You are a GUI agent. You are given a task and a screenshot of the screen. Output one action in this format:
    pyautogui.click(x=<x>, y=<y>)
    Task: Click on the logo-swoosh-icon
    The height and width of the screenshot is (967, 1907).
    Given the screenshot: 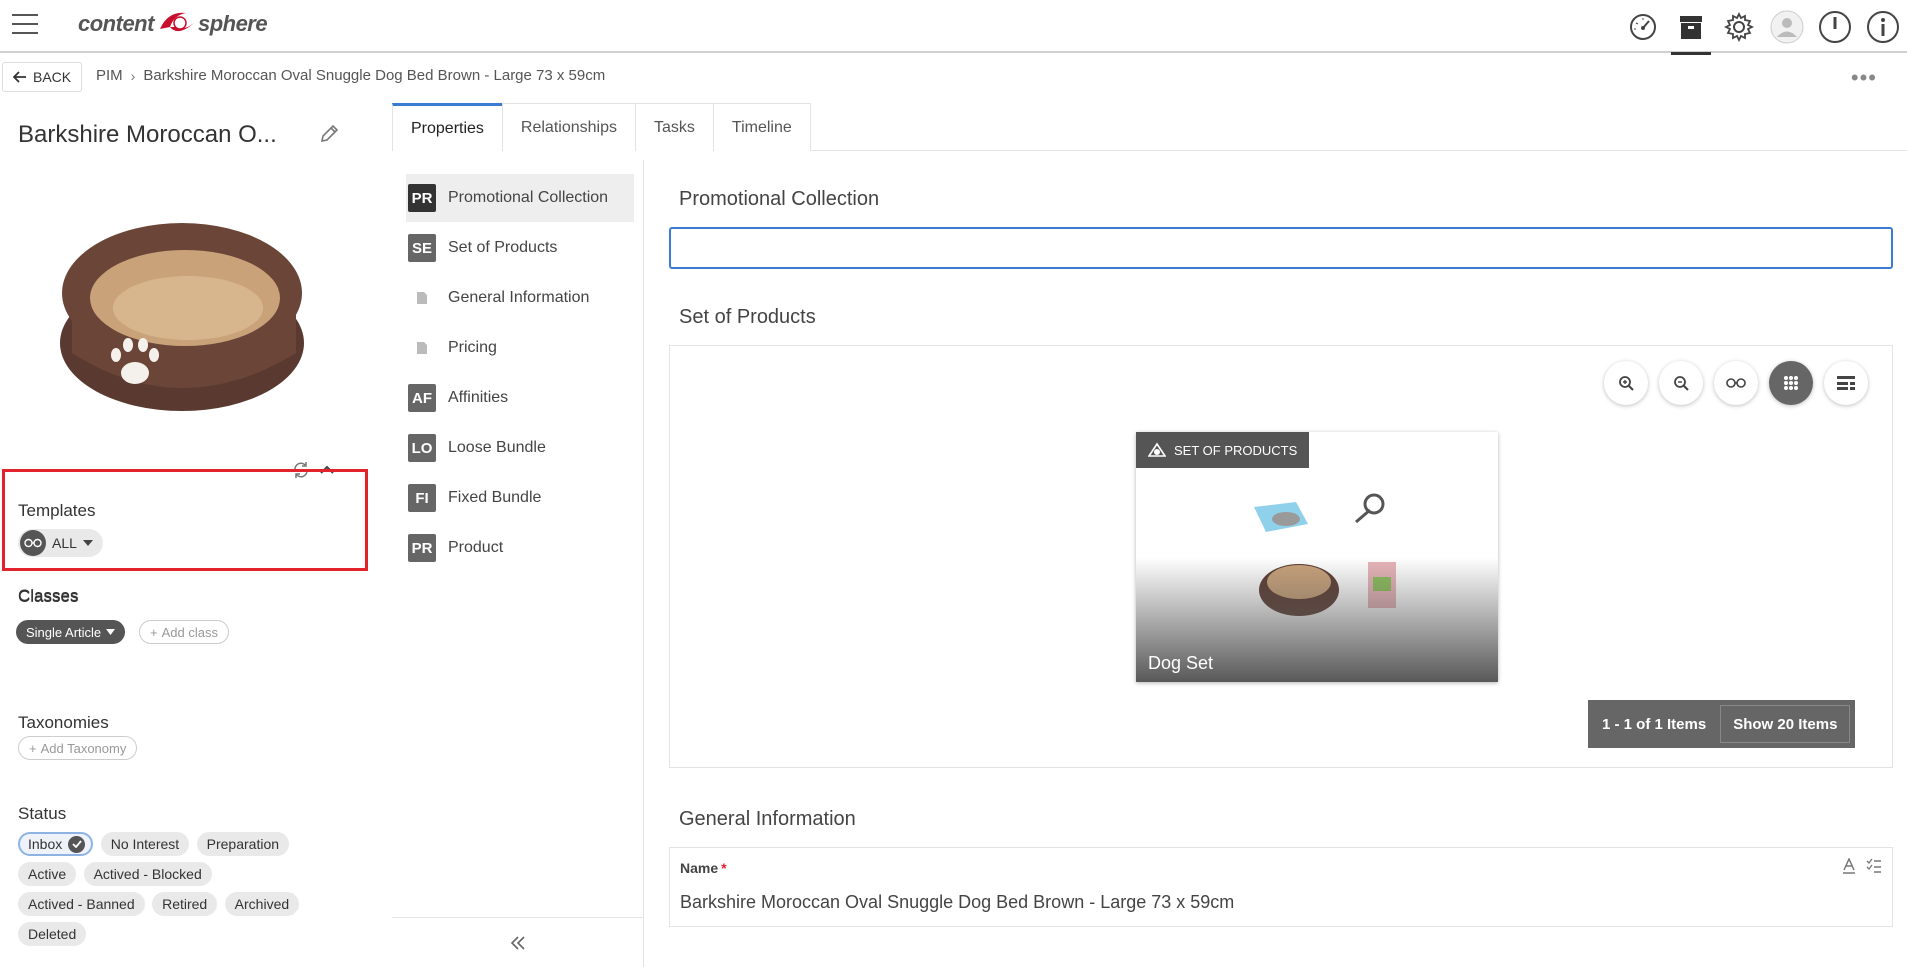 What is the action you would take?
    pyautogui.click(x=176, y=22)
    